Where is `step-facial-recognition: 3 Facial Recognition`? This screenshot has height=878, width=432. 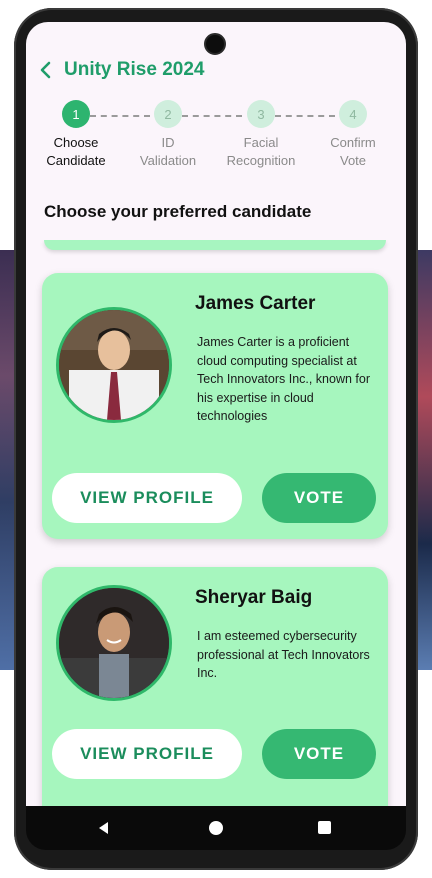
step-facial-recognition: 3 Facial Recognition is located at coordinates (261, 135).